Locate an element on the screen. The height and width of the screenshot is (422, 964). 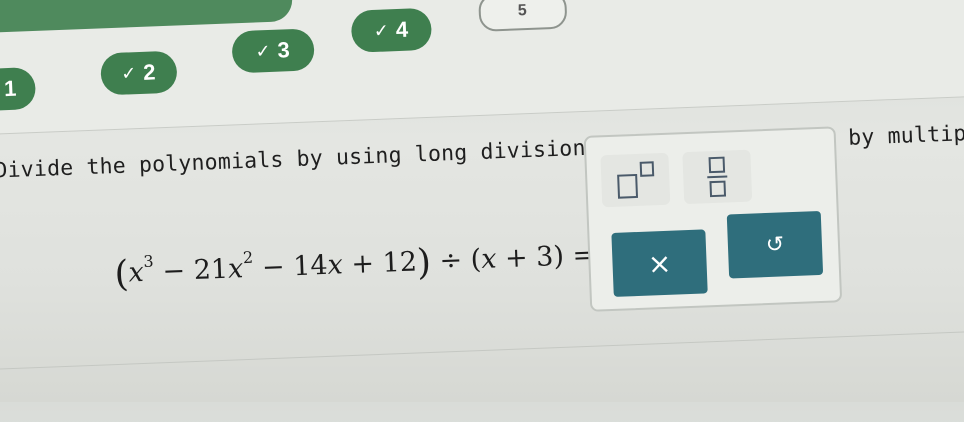
divide-sign: ÷ ( is located at coordinates (456, 260).